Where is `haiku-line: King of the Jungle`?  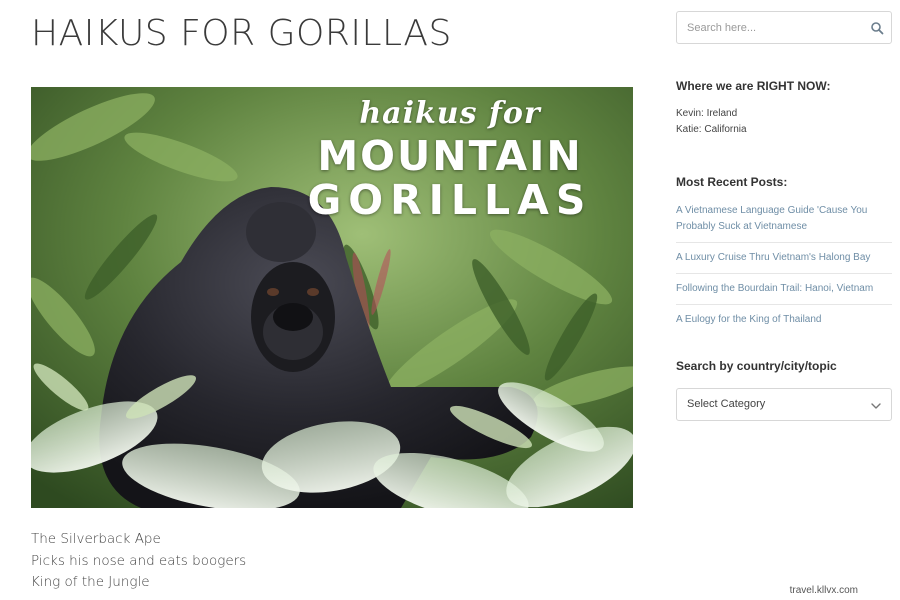 haiku-line: King of the Jungle is located at coordinates (90, 582).